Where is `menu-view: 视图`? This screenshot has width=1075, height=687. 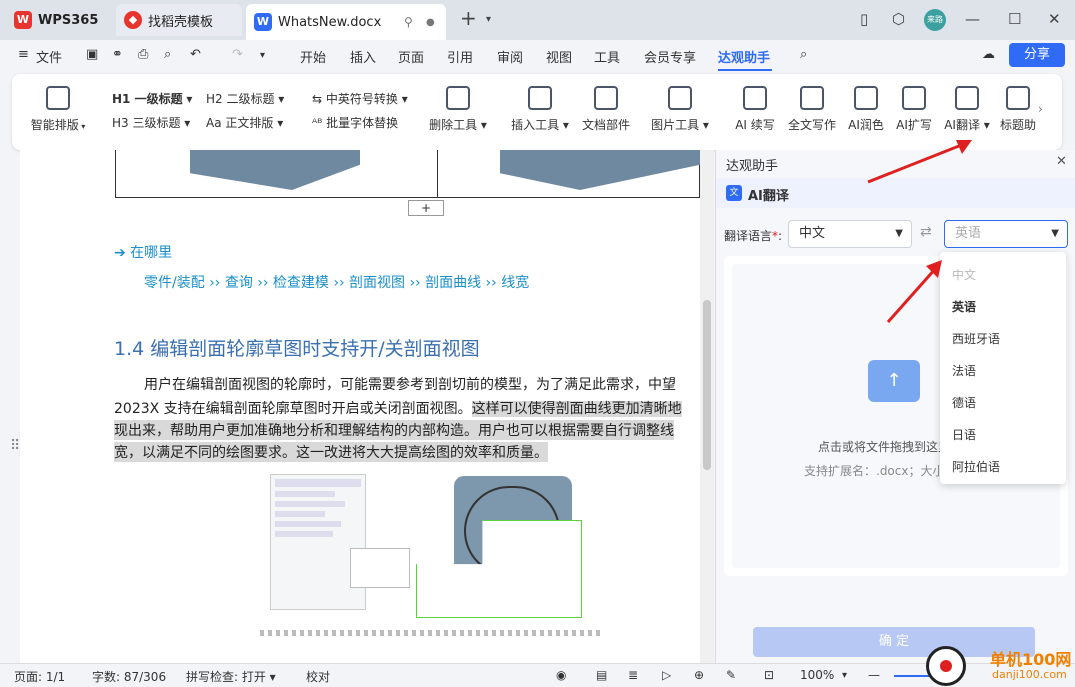
menu-view: 视图 is located at coordinates (559, 56).